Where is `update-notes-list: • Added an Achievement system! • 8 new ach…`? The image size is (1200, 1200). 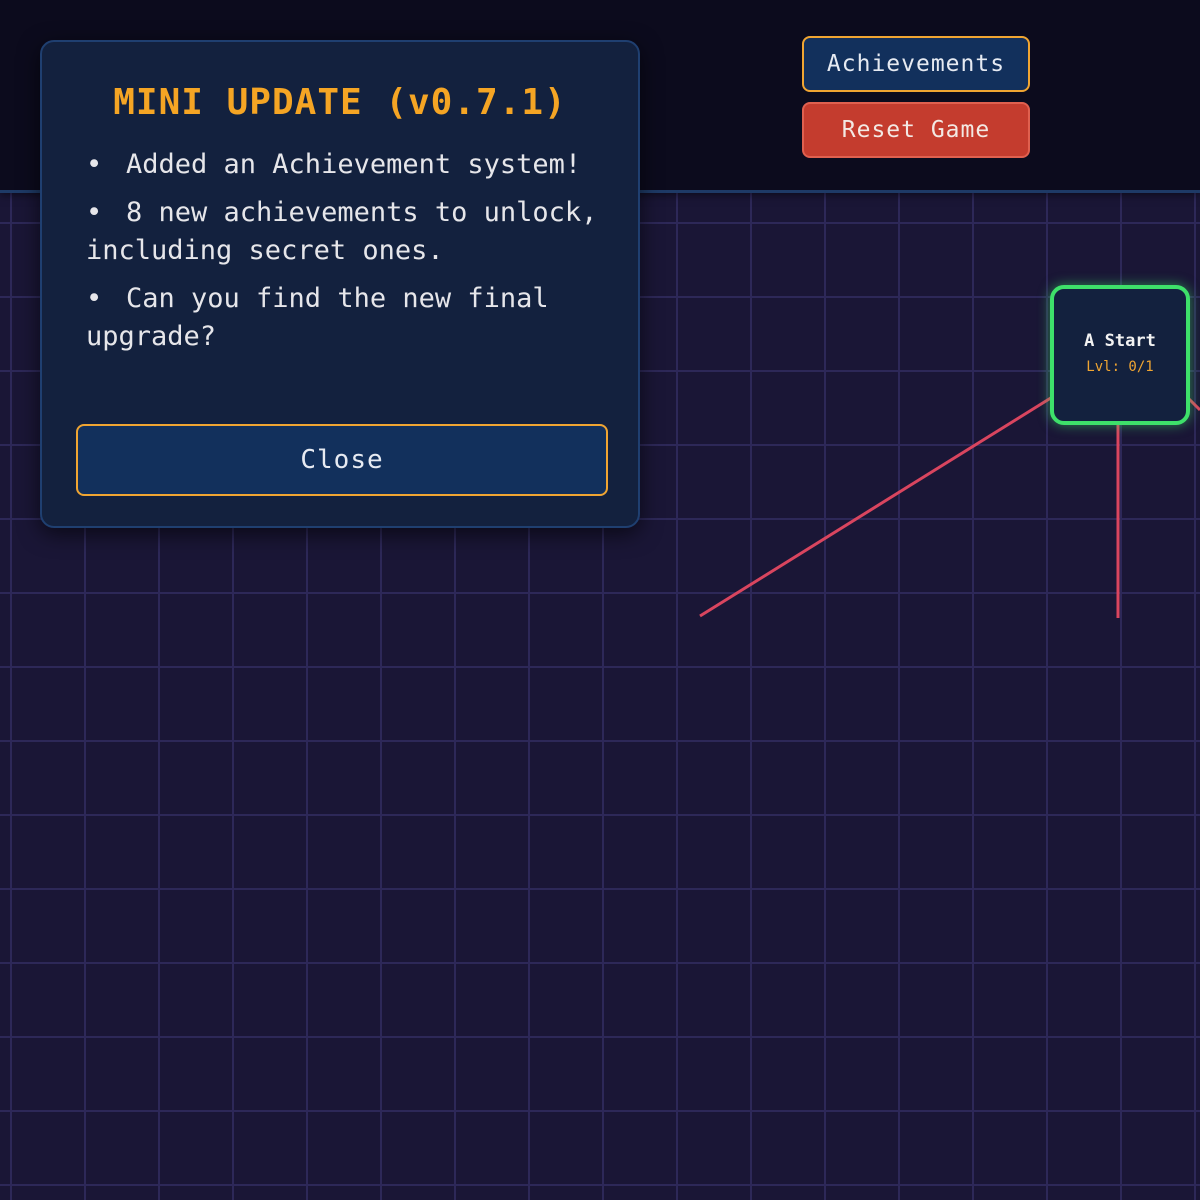 update-notes-list: • Added an Achievement system! • 8 new ach… is located at coordinates (351, 256).